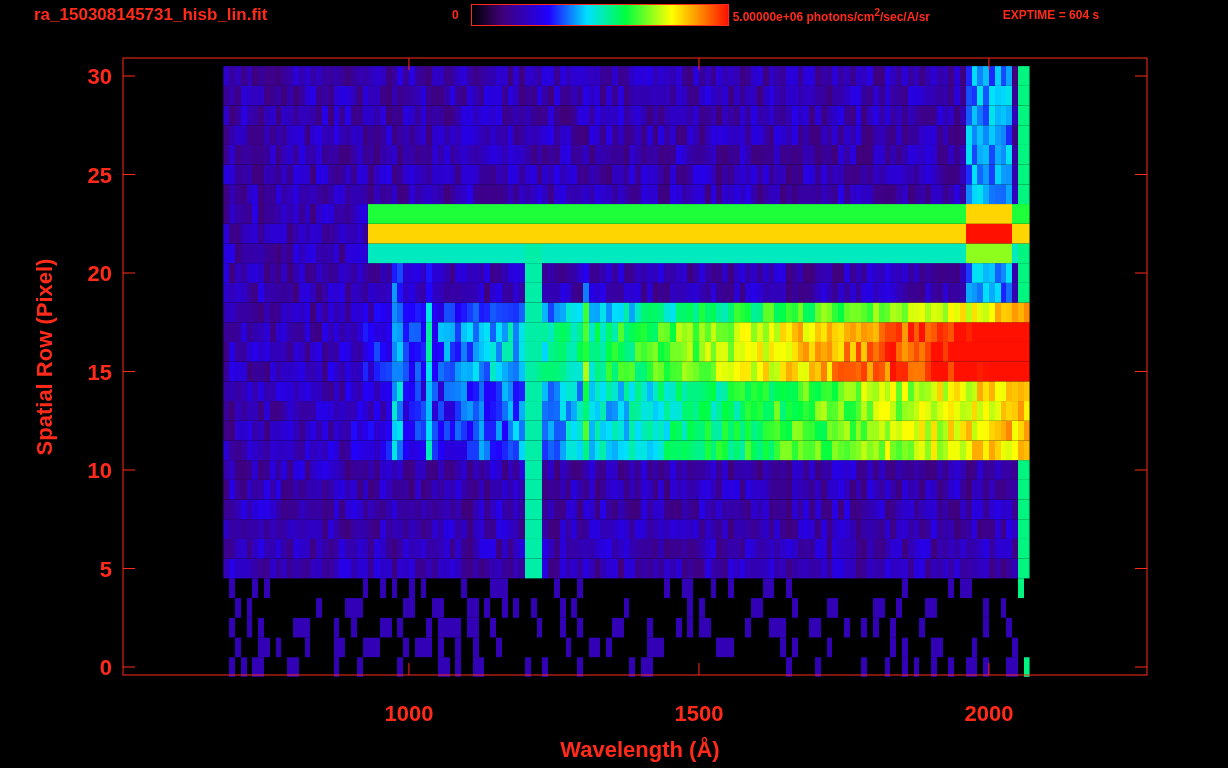  I want to click on x-tick-label: 2000, so click(989, 713).